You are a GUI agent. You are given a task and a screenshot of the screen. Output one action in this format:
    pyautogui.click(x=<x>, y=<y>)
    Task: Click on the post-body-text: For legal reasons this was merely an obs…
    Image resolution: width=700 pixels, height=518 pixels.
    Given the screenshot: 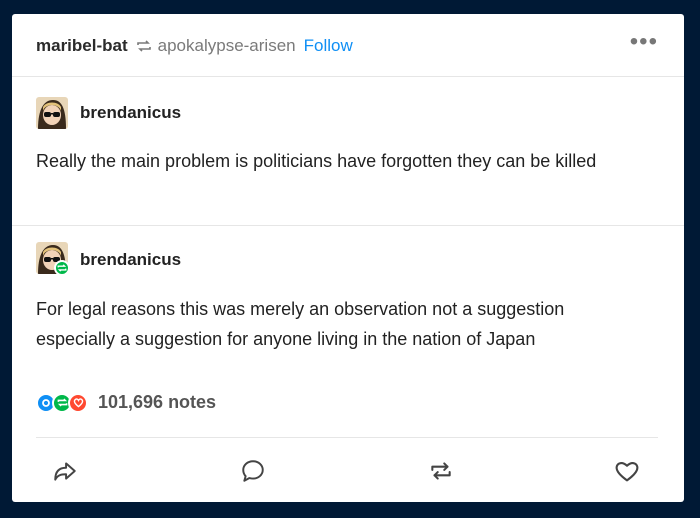 What is the action you would take?
    pyautogui.click(x=300, y=324)
    